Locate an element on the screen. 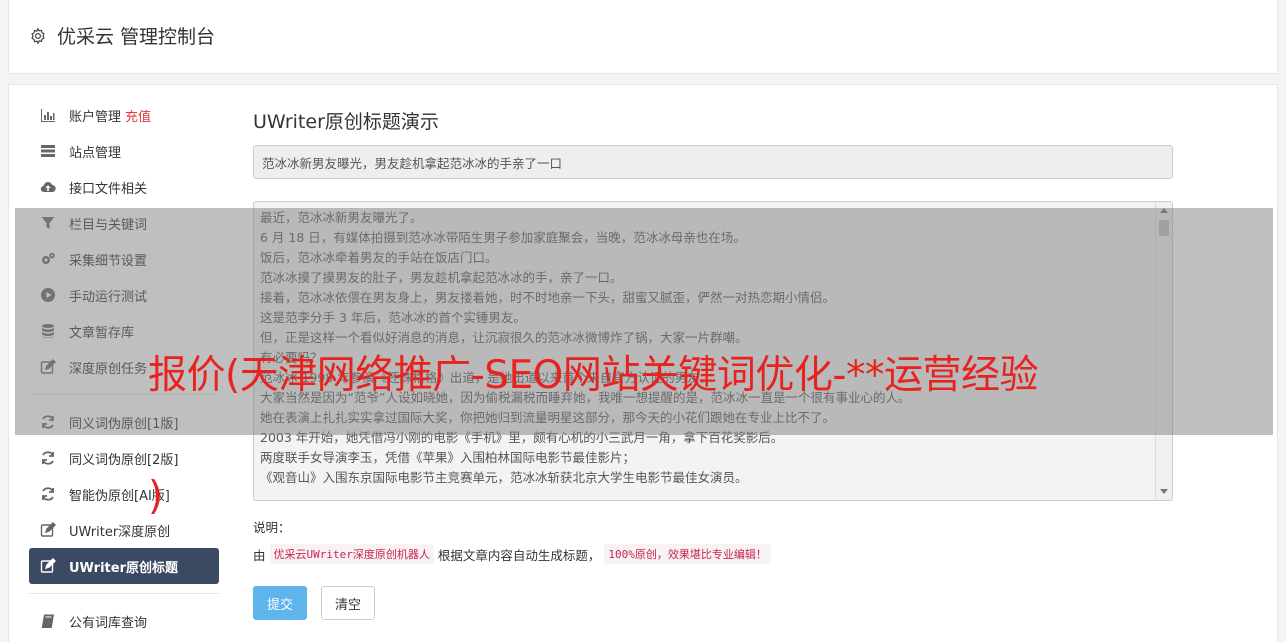 Image resolution: width=1286 pixels, height=642 pixels. watermark-text: 报价(天津网络推广-SEO网站关键词优化-**运营经验 is located at coordinates (593, 375).